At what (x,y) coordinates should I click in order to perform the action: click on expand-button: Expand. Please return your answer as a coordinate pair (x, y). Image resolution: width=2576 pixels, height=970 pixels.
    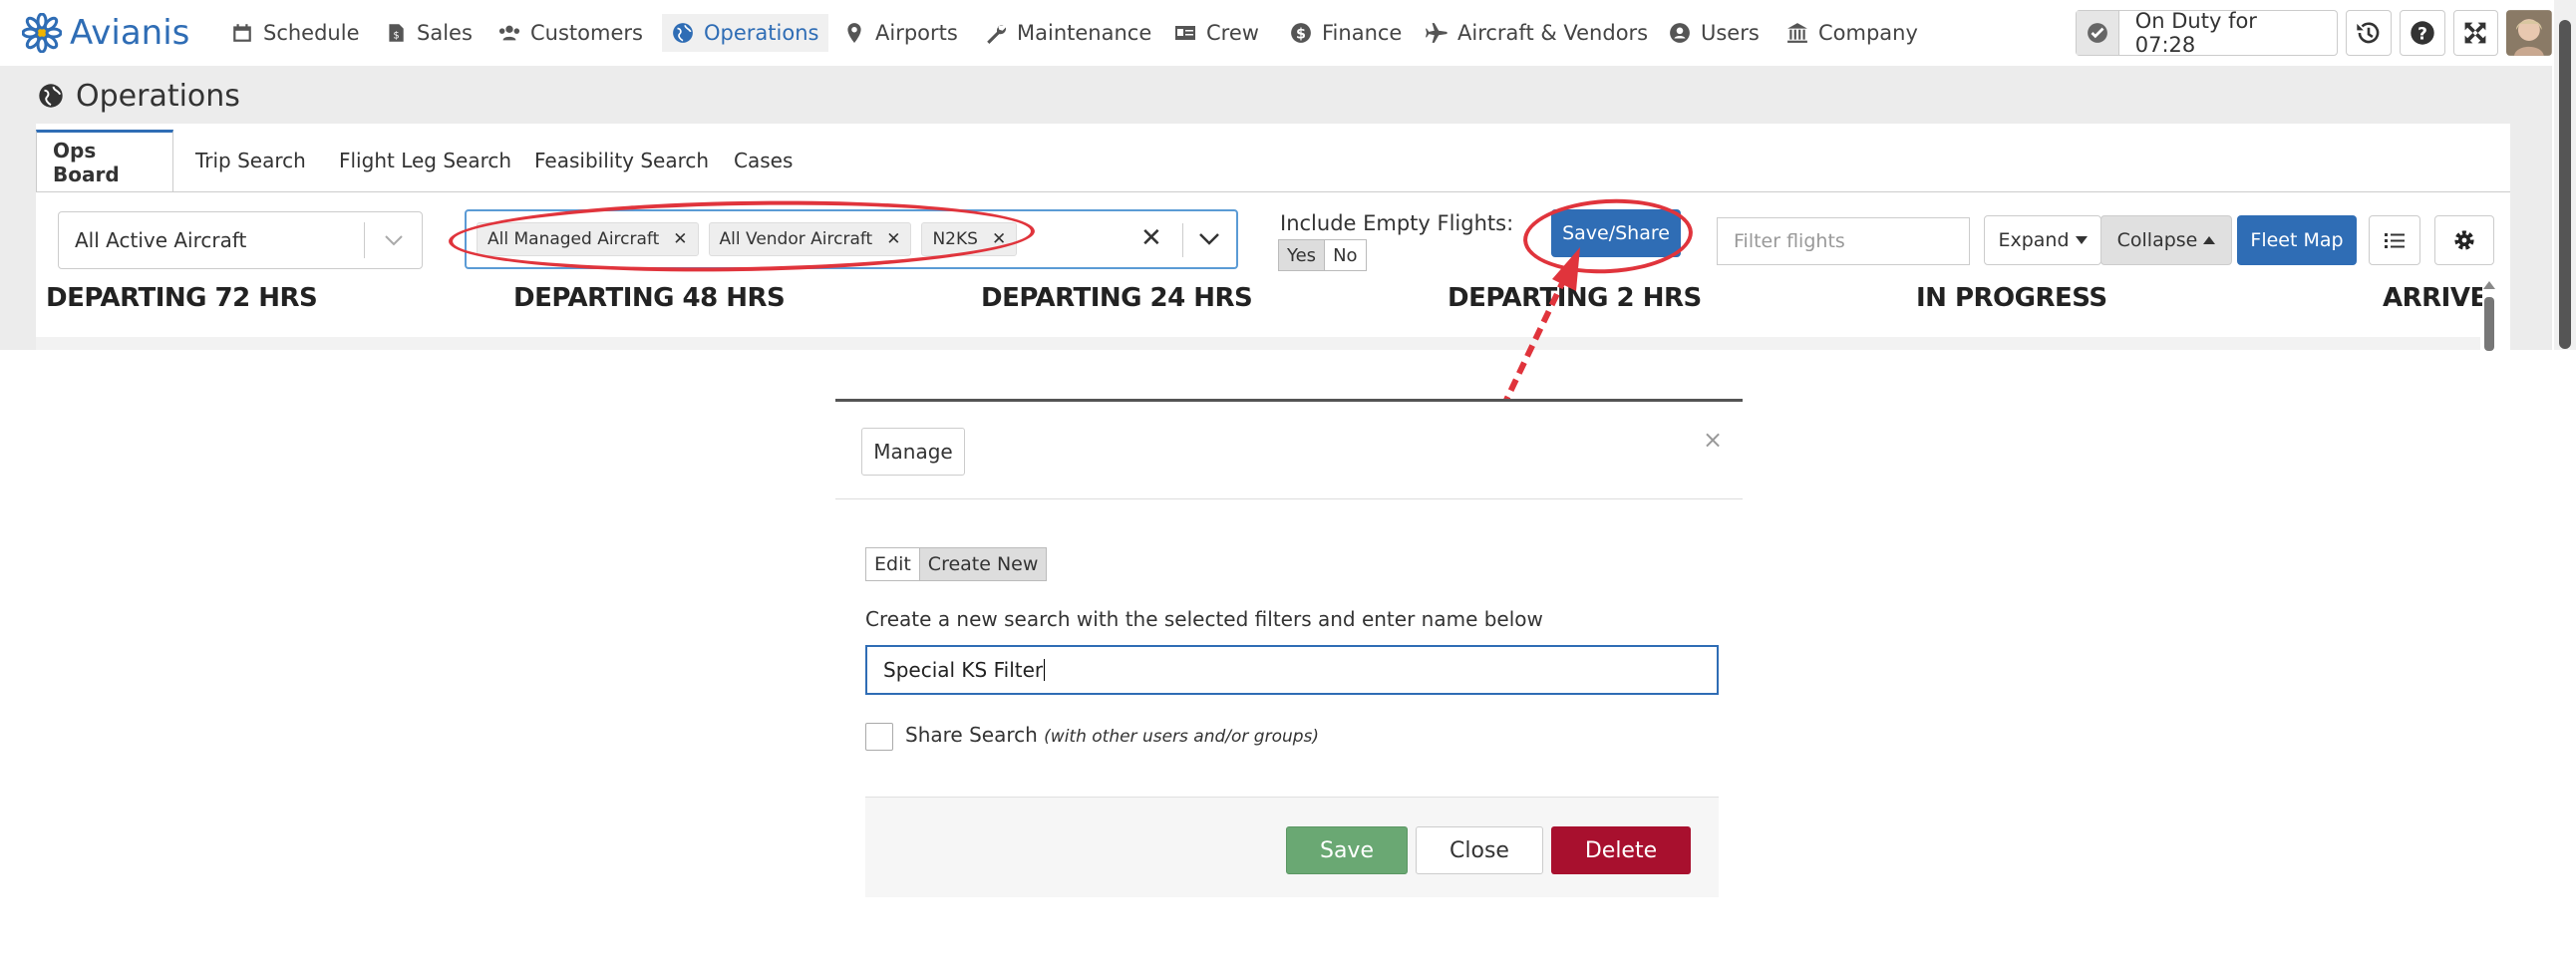
    Looking at the image, I should click on (2042, 240).